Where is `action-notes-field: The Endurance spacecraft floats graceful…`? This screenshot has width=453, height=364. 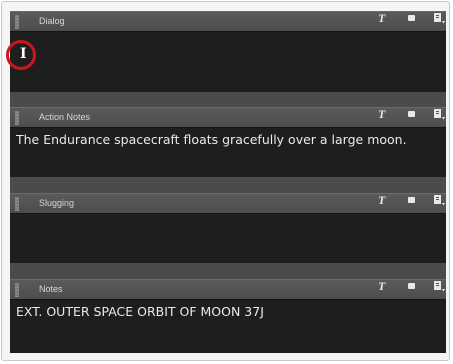
action-notes-field: The Endurance spacecraft floats graceful… is located at coordinates (228, 152).